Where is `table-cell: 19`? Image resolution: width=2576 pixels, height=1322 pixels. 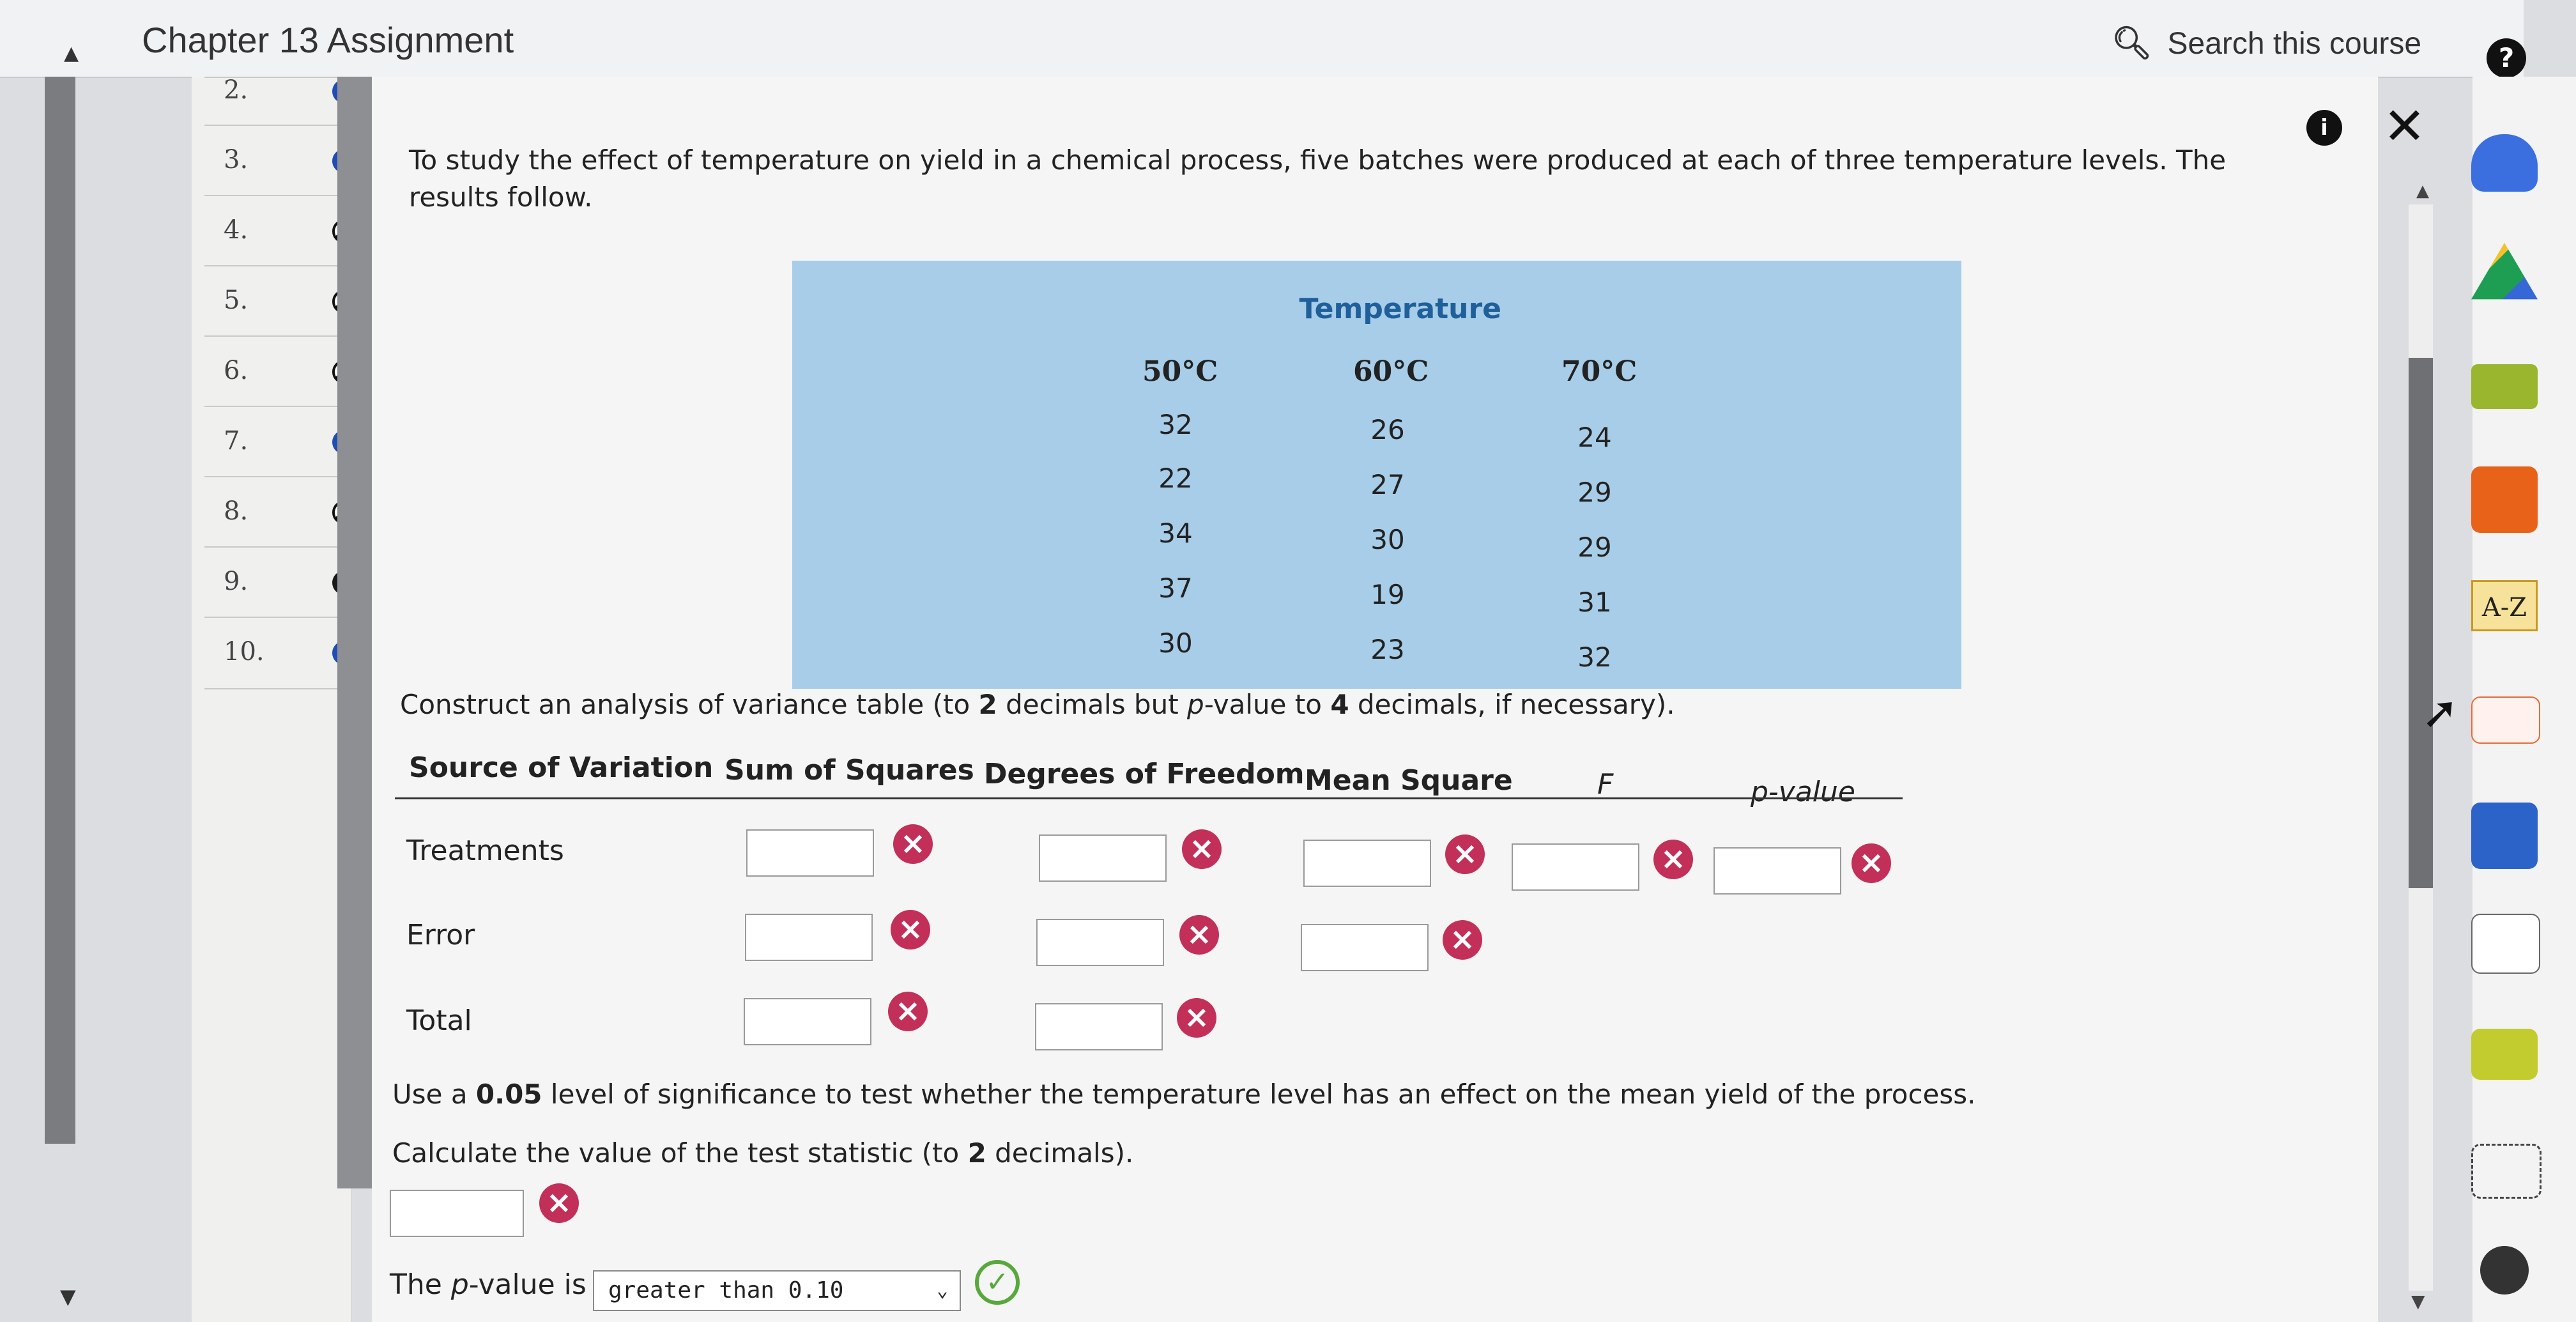
table-cell: 19 is located at coordinates (1387, 594).